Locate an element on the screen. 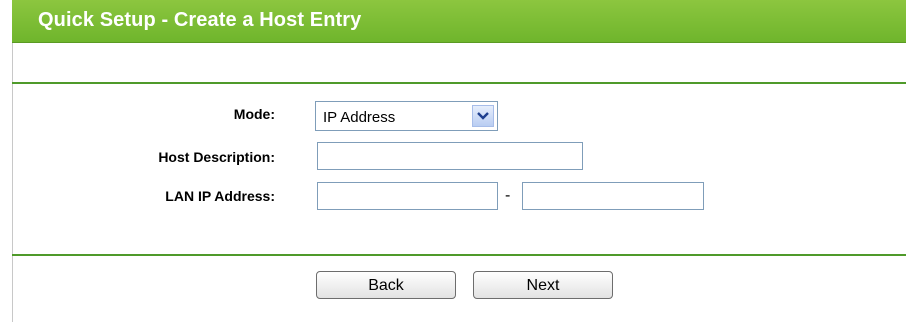 The width and height of the screenshot is (906, 322). mode-select: IP Address is located at coordinates (406, 116).